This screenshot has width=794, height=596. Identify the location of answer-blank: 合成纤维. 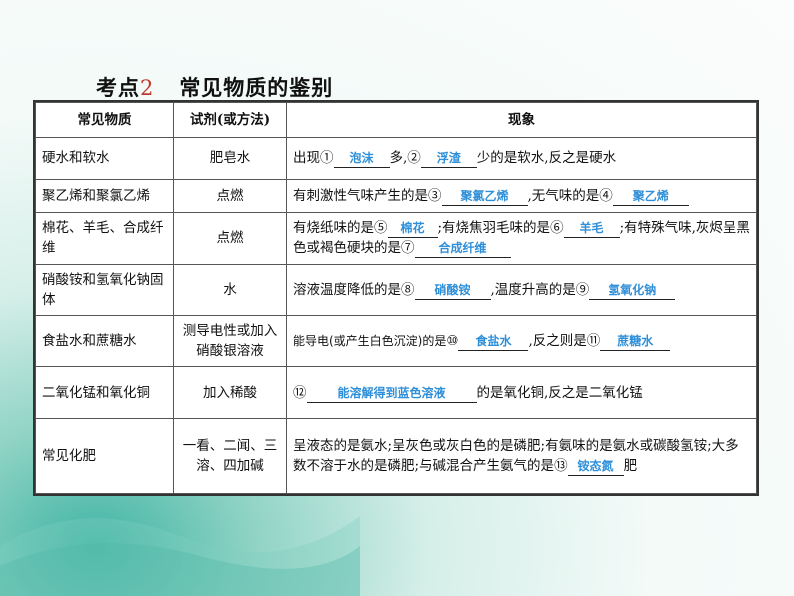
(462, 249).